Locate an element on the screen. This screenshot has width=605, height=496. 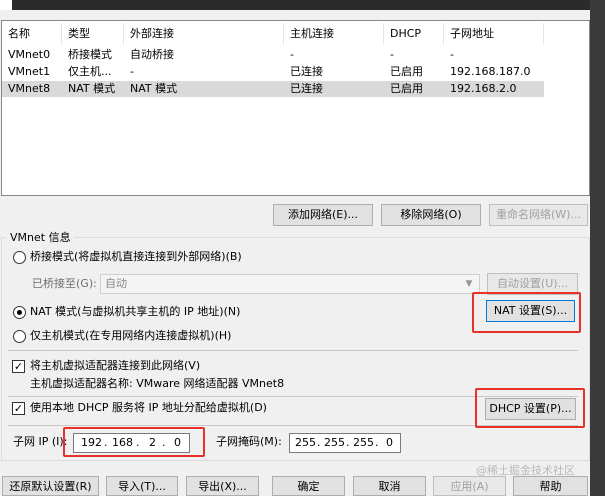
subnet-ip-label: 子网 IP (I): is located at coordinates (40, 441).